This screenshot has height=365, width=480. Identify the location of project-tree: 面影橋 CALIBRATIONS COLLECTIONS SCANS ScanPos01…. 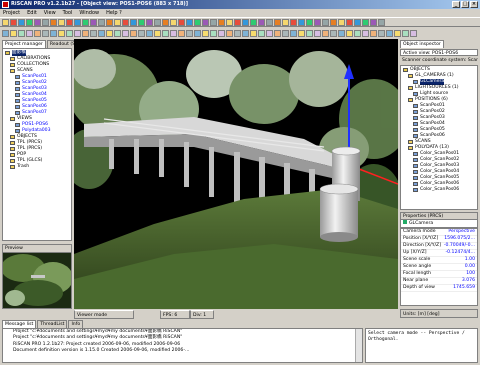
(37, 144).